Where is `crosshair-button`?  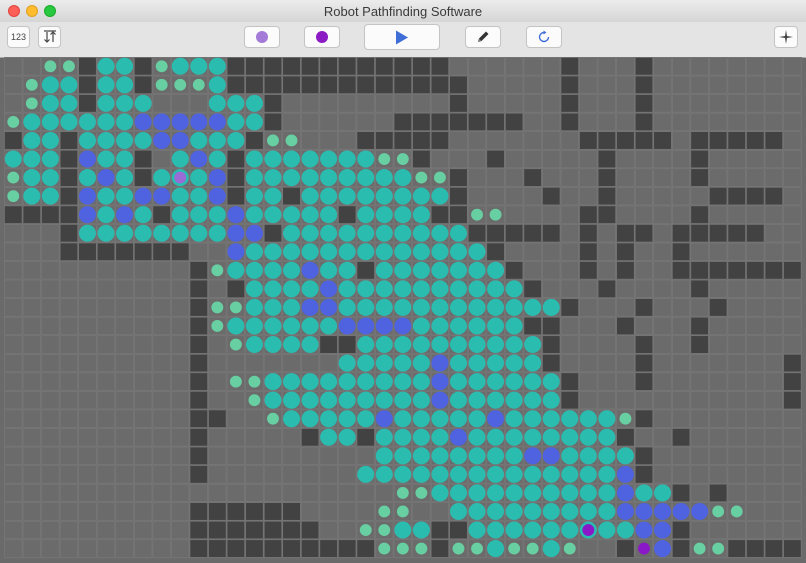
crosshair-button is located at coordinates (786, 37).